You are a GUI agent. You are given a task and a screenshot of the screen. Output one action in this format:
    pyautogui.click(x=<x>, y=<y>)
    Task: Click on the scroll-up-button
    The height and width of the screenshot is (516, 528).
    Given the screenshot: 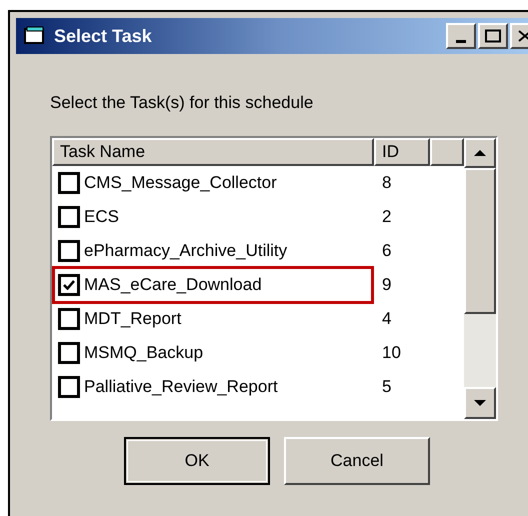 What is the action you would take?
    pyautogui.click(x=480, y=153)
    